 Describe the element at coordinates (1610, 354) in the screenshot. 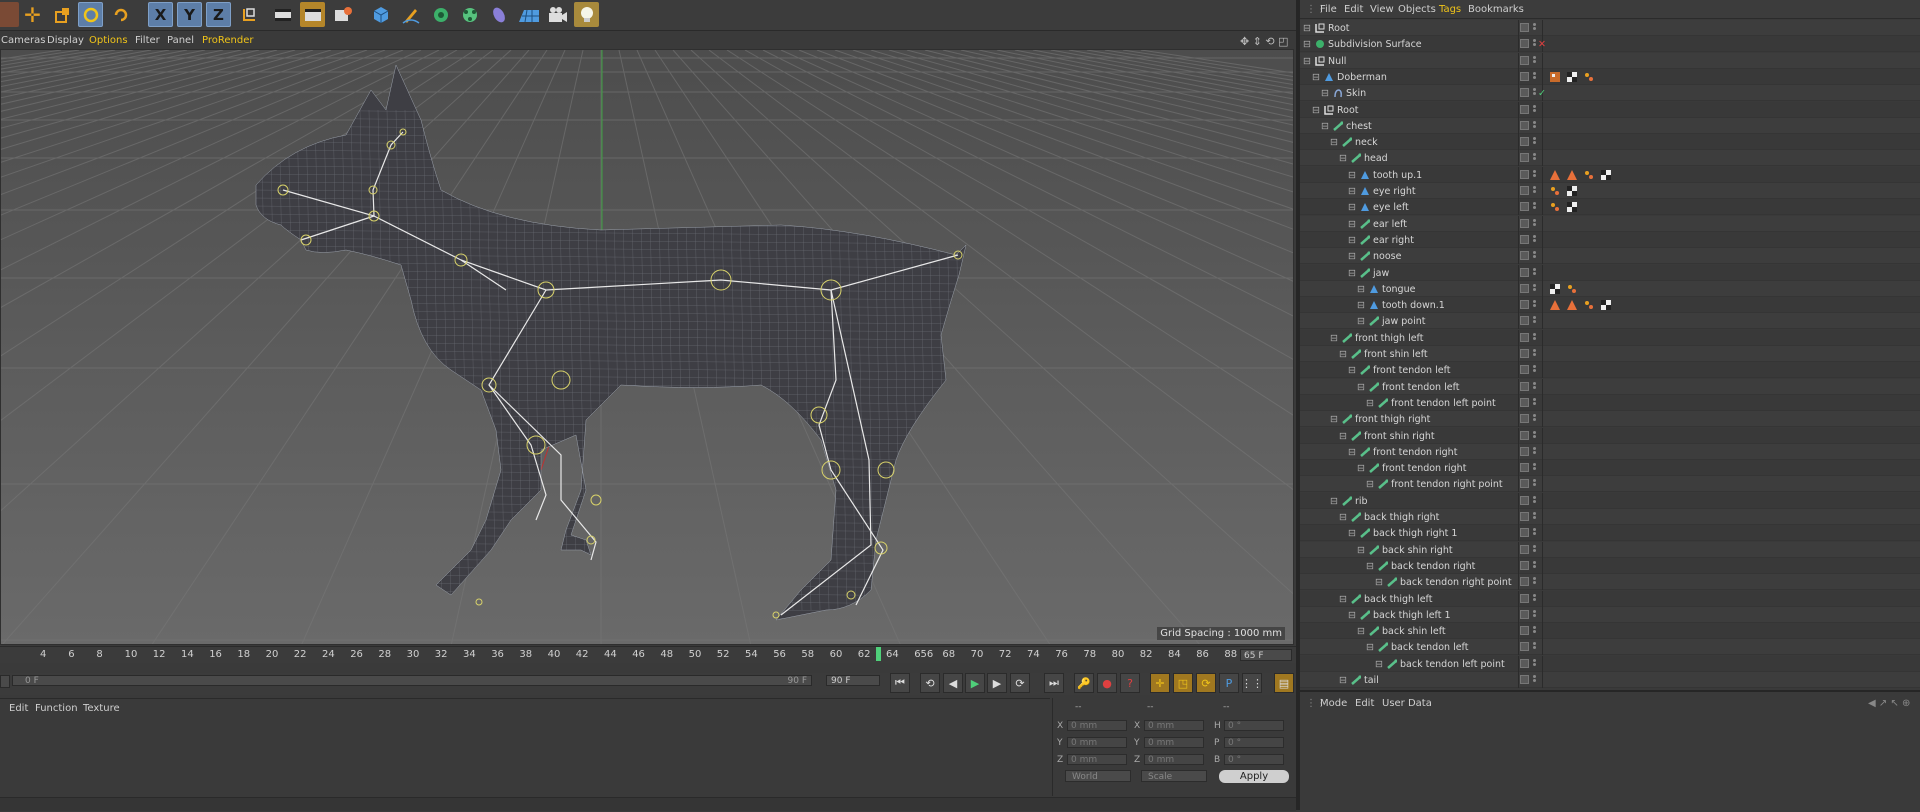

I see `object-row: ⊟ front shin left` at that location.